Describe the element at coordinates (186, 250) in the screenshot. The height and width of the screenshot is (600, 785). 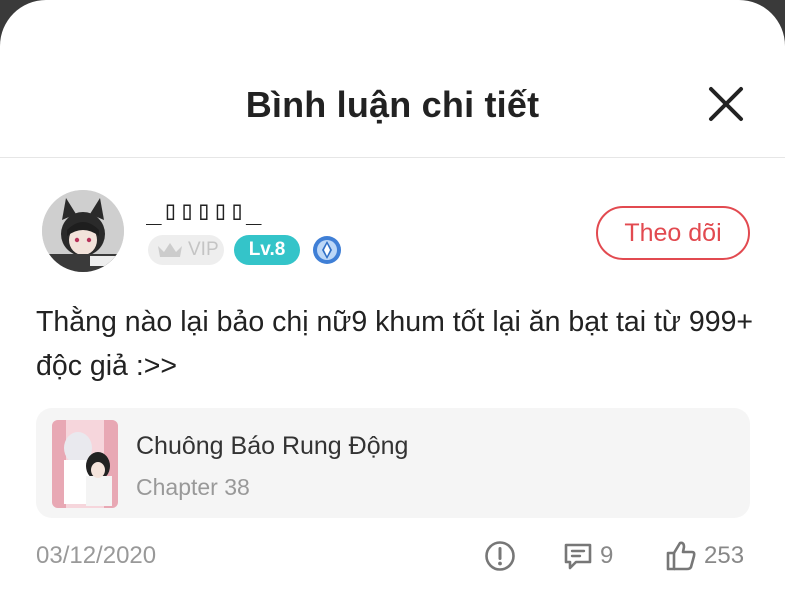
I see `vip-badge: VIP` at that location.